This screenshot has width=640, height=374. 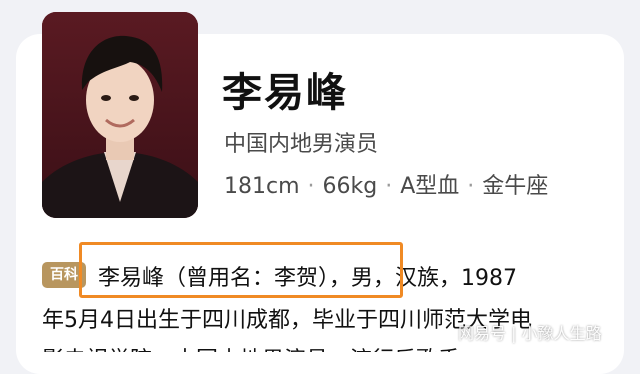 I want to click on summary-line-3: 影电视学院，中国内地男演员、流行乐歌手。, so click(x=262, y=347).